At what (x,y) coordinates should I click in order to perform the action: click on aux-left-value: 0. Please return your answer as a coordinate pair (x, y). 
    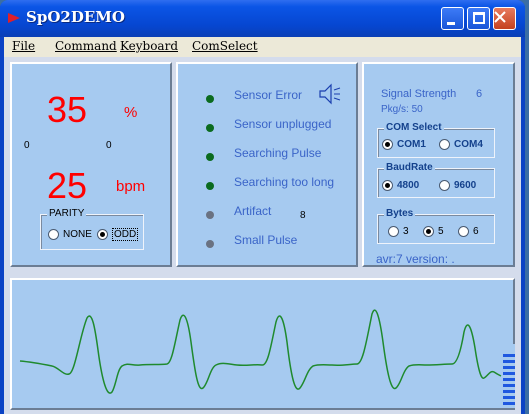
    Looking at the image, I should click on (27, 145).